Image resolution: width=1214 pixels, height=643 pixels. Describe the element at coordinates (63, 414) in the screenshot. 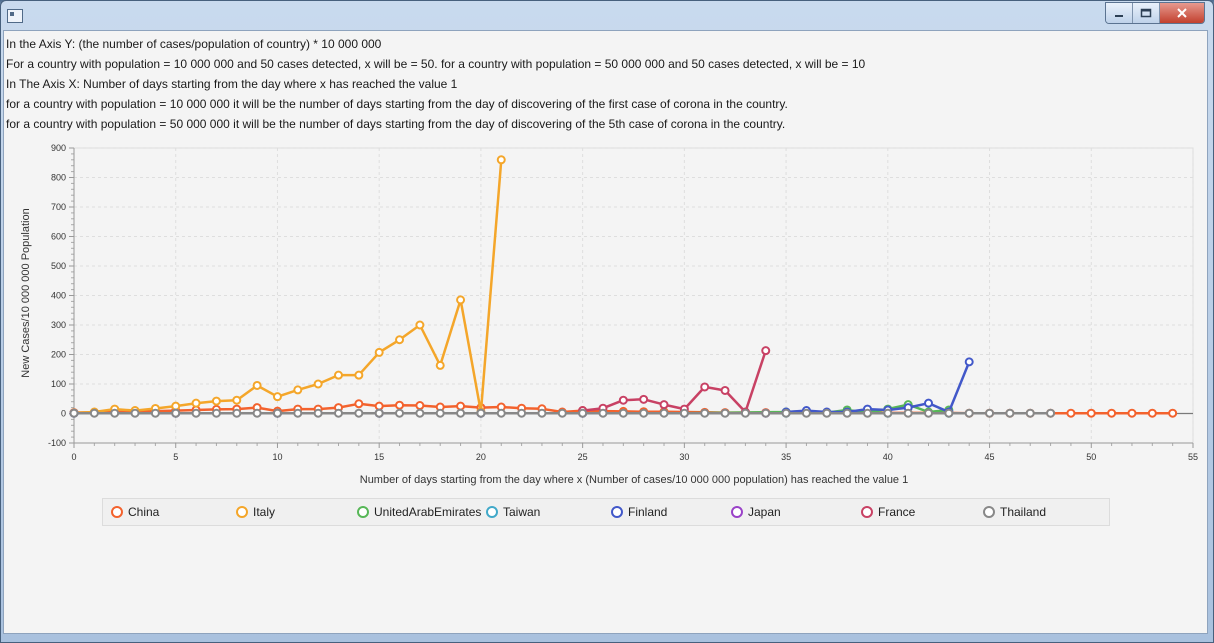

I see `y-tick-label: 0` at that location.